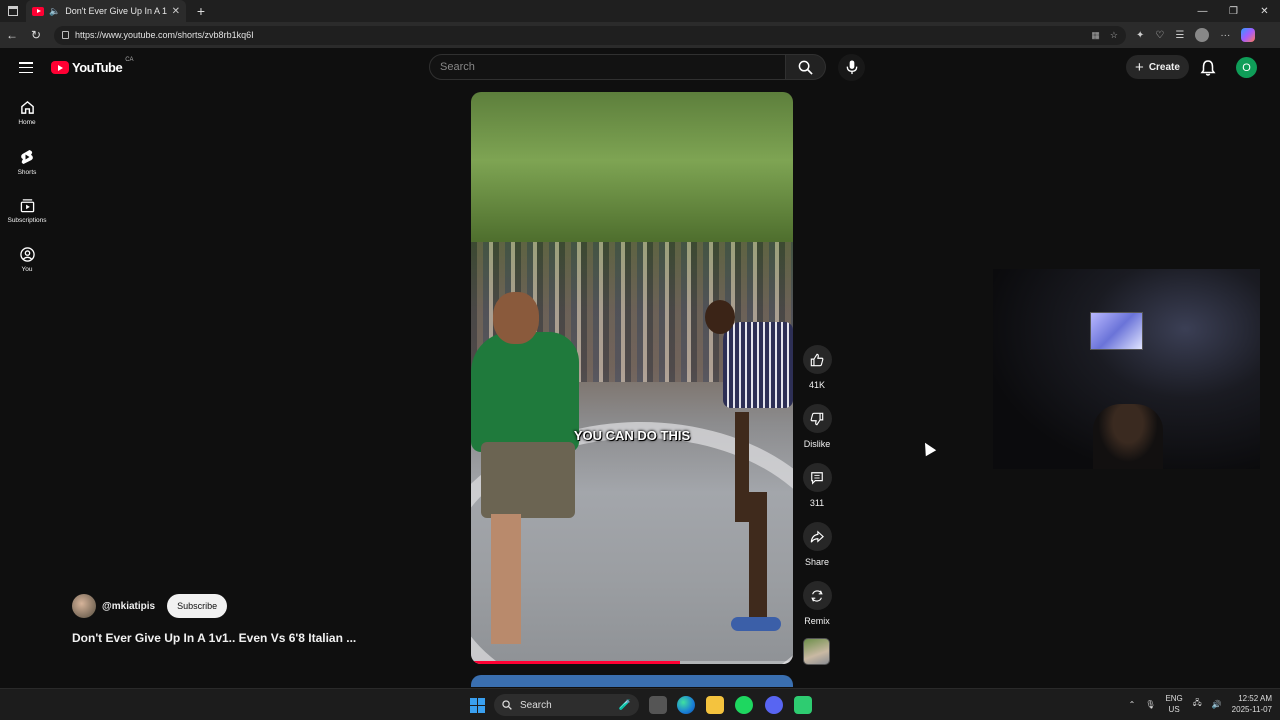 Image resolution: width=1280 pixels, height=720 pixels. Describe the element at coordinates (507, 705) in the screenshot. I see `taskbar-search-icon` at that location.